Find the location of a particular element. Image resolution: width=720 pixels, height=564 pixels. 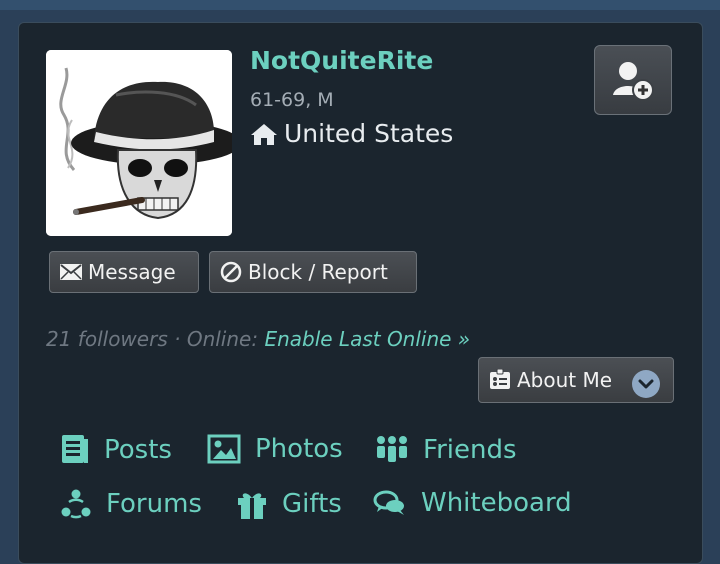

envelope-icon is located at coordinates (71, 272).